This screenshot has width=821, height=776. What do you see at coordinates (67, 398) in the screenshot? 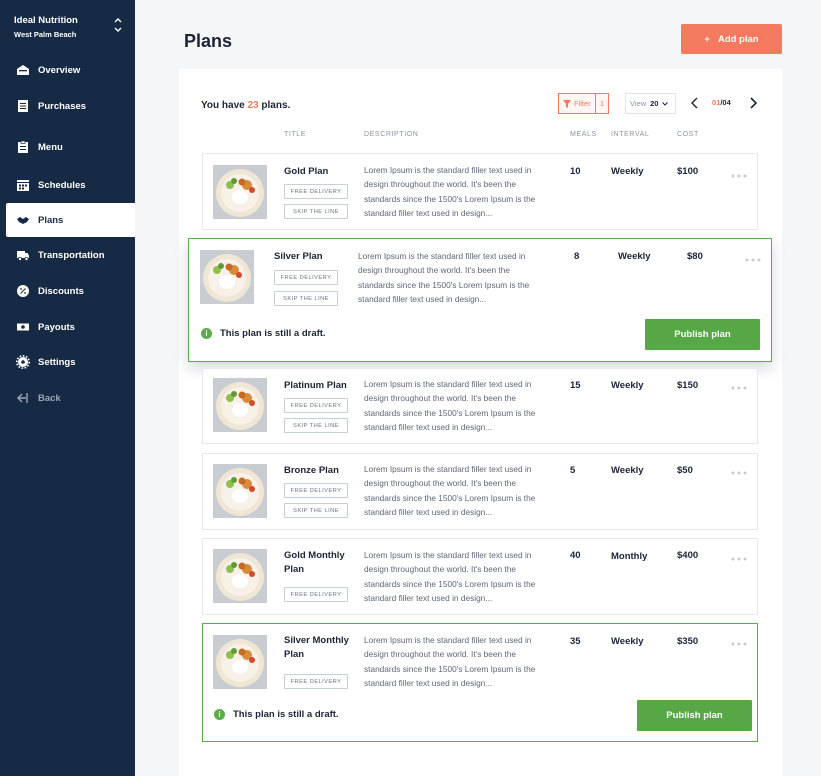
I see `sidebar-item-back: Back` at bounding box center [67, 398].